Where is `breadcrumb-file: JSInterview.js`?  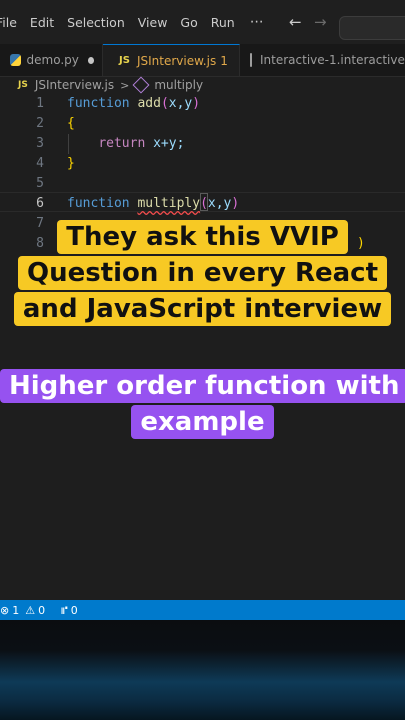 breadcrumb-file: JSInterview.js is located at coordinates (74, 85).